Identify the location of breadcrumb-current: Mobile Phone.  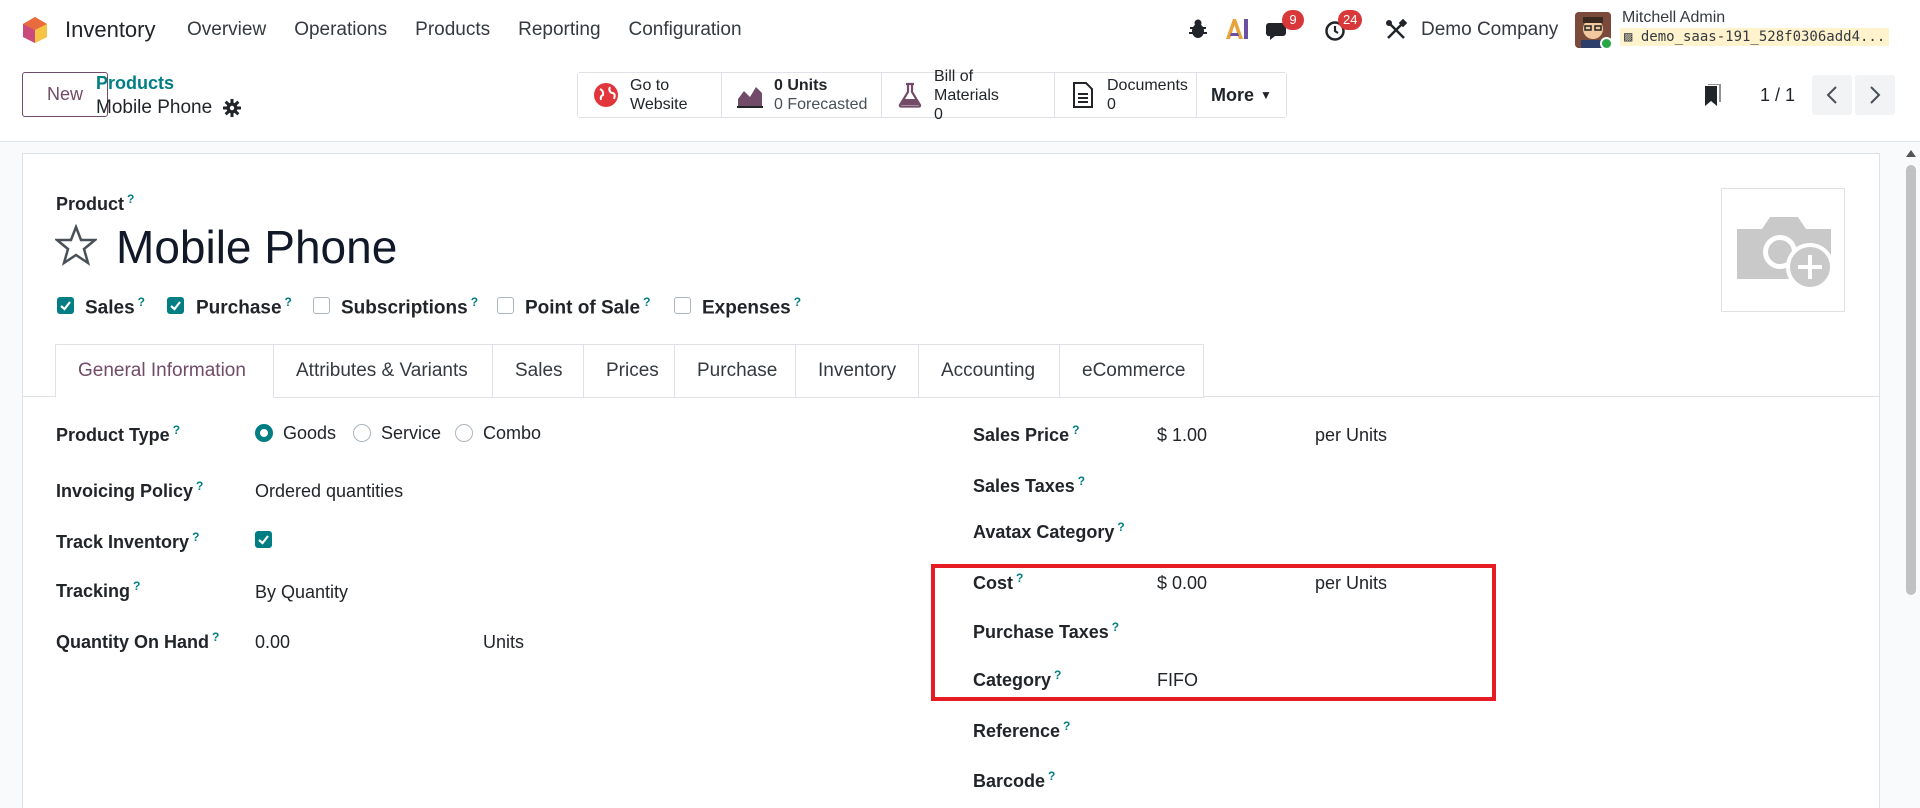
(154, 107).